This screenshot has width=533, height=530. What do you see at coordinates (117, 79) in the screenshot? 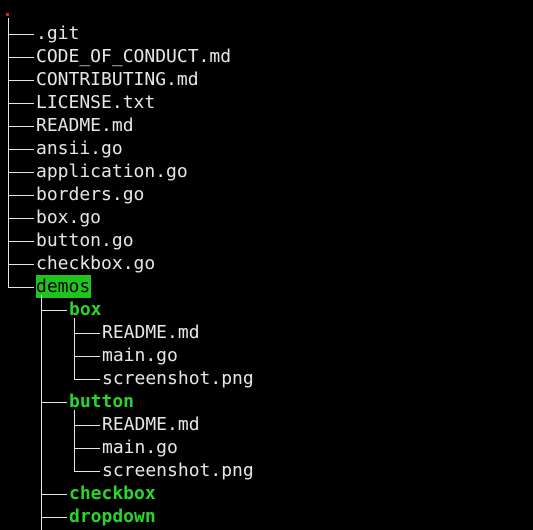
I see `tree-file-item: CONTRIBUTING.md` at bounding box center [117, 79].